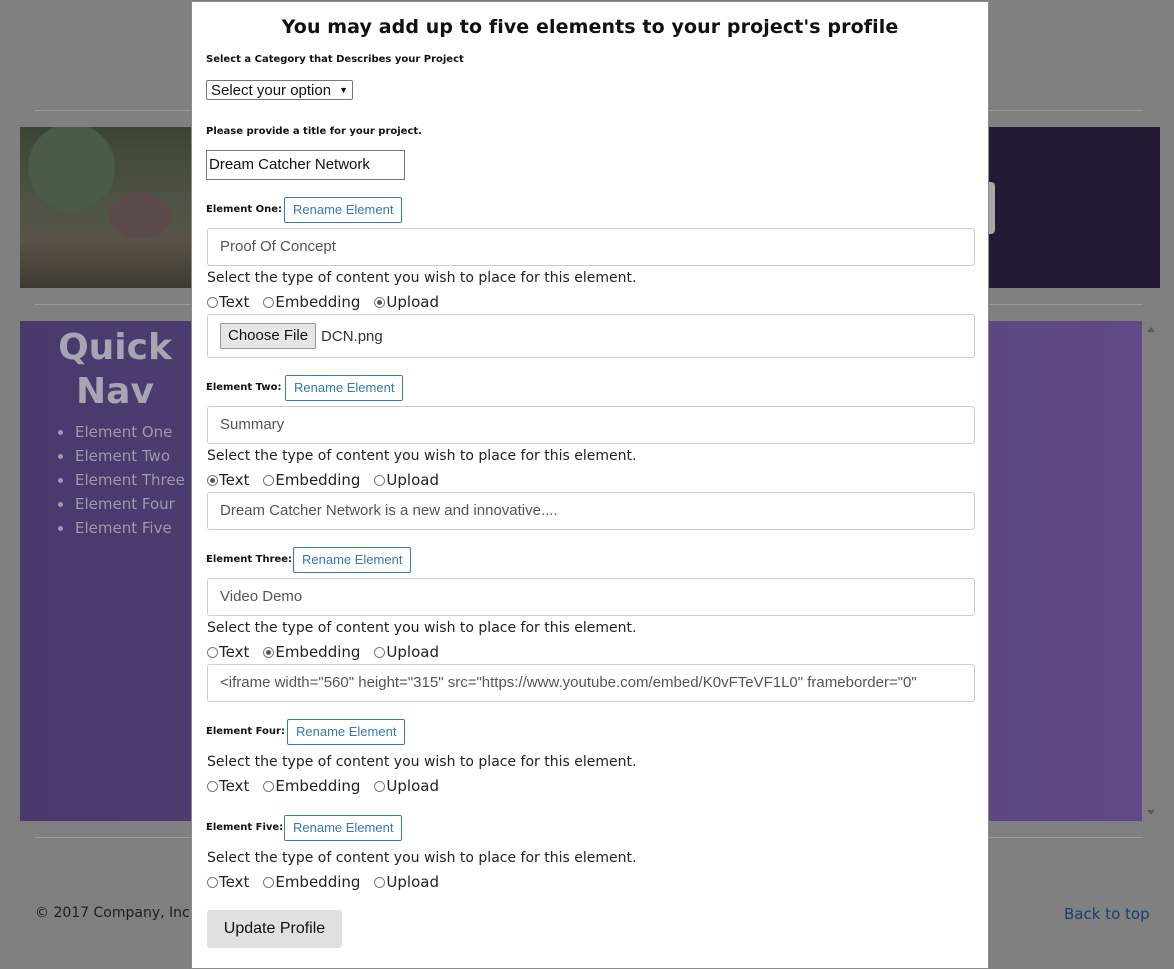 The image size is (1174, 969). What do you see at coordinates (115, 391) in the screenshot?
I see `quicknav-title-line2: Nav` at bounding box center [115, 391].